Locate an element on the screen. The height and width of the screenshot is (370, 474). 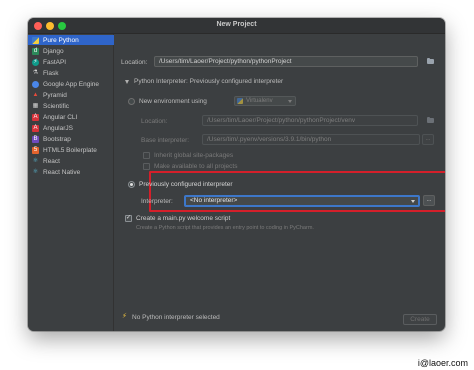
welcome-script-label: Create a main.py welcome script is located at coordinates (183, 218).